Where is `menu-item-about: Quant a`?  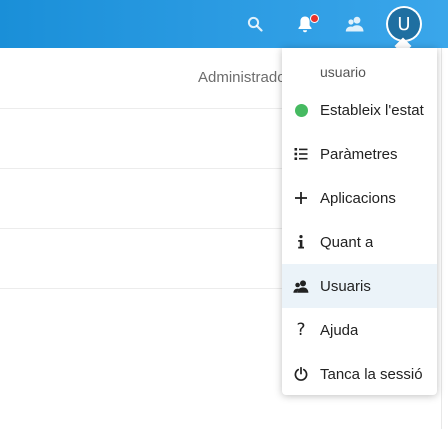
menu-item-about: Quant a is located at coordinates (359, 242).